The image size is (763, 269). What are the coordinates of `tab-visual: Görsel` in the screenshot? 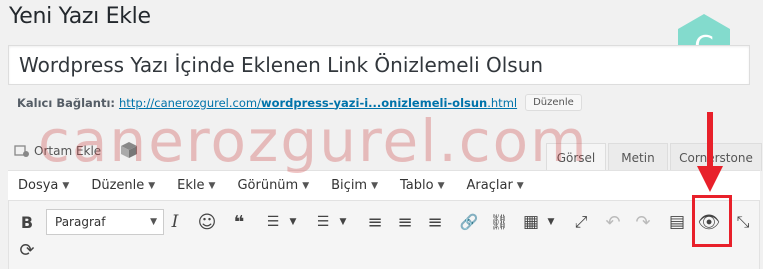 It's located at (576, 157).